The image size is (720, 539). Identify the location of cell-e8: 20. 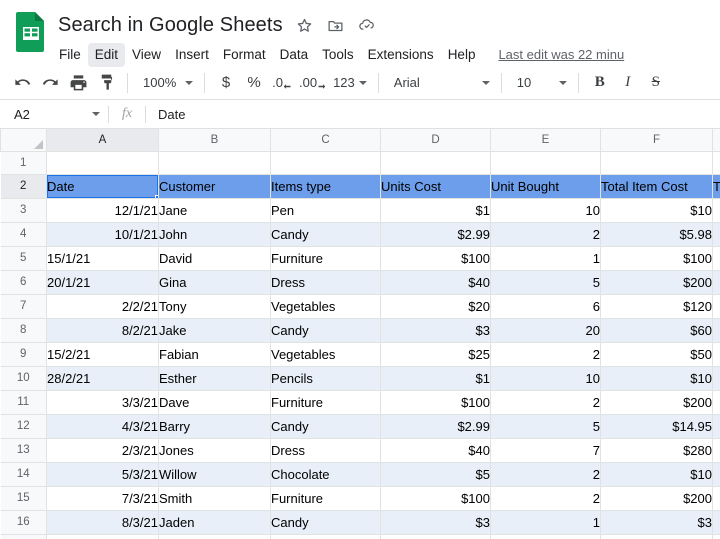
(545, 330).